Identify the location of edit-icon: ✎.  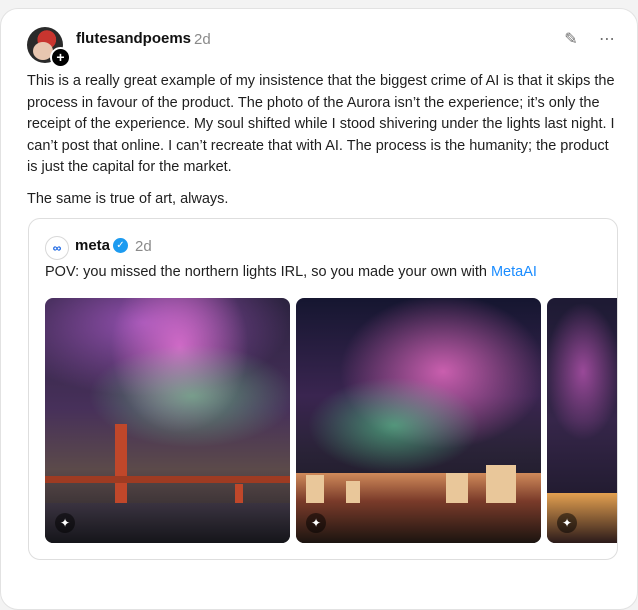
(571, 40).